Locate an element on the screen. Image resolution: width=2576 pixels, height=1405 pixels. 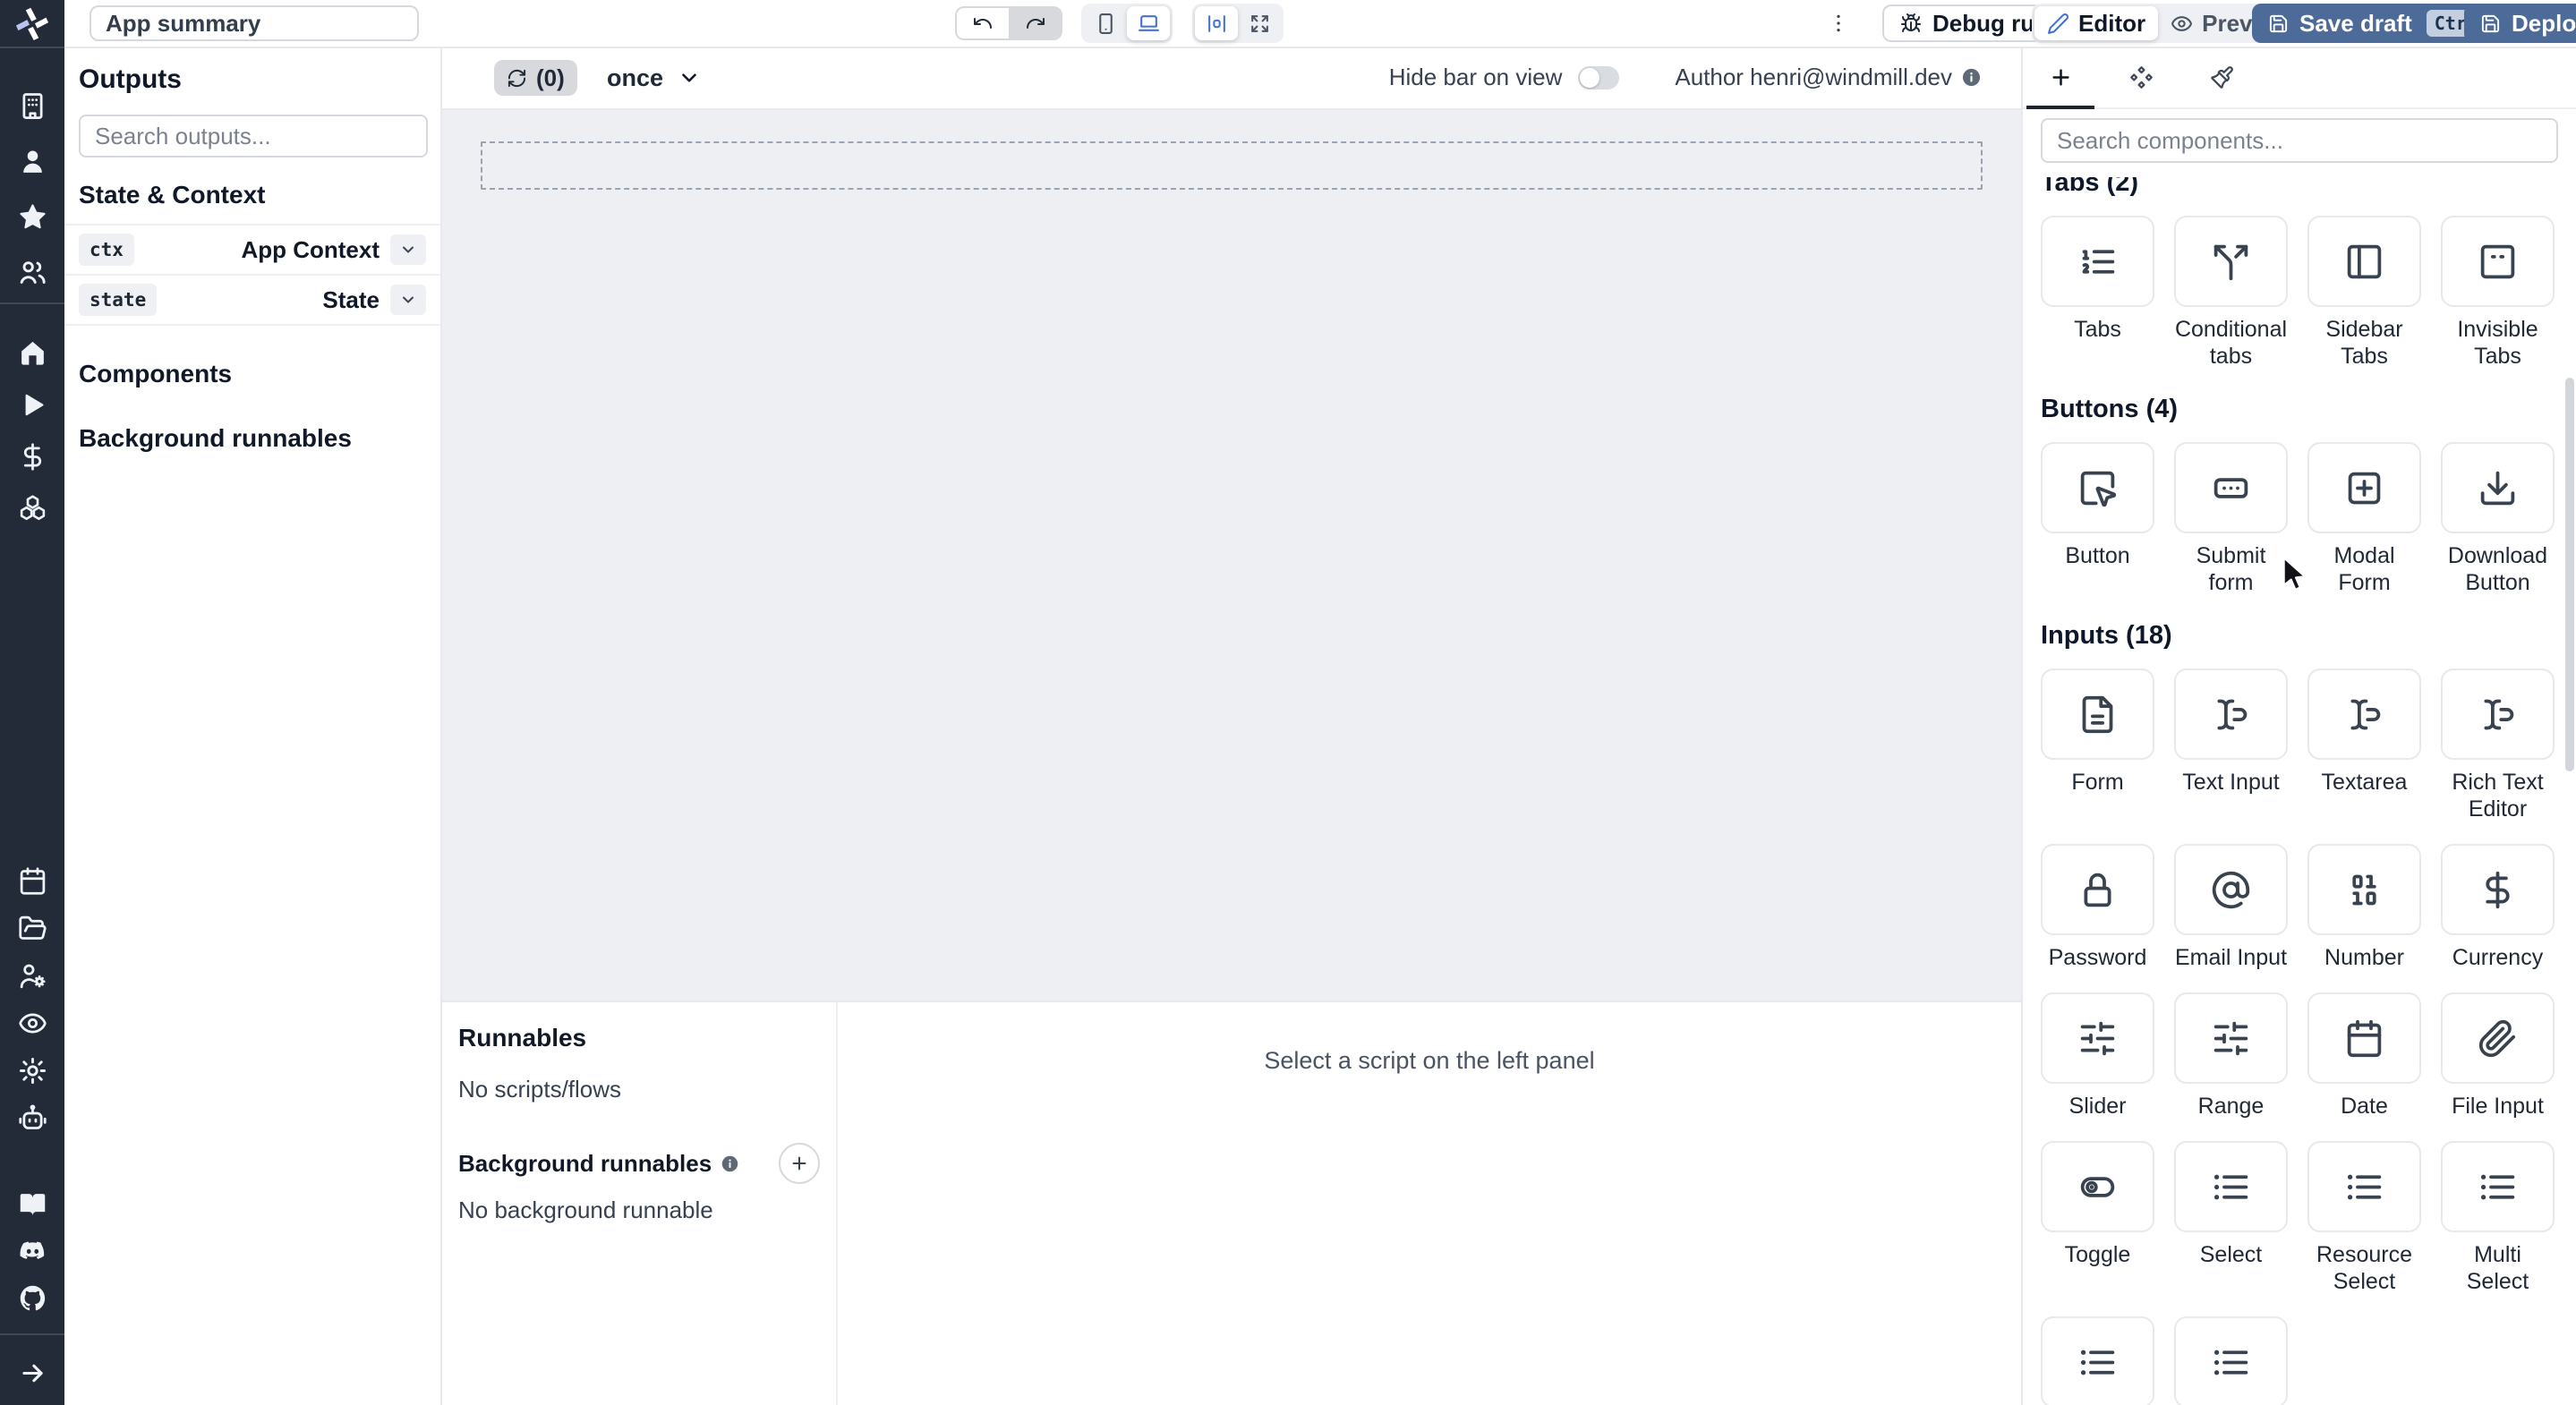
boxes-icon is located at coordinates (32, 509).